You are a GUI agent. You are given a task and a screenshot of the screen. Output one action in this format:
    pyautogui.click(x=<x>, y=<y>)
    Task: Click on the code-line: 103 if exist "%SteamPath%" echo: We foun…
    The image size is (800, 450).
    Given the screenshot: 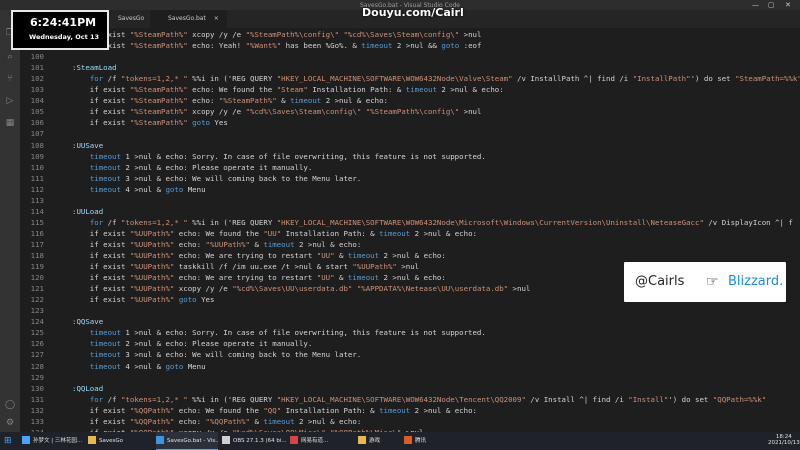 What is the action you would take?
    pyautogui.click(x=410, y=89)
    